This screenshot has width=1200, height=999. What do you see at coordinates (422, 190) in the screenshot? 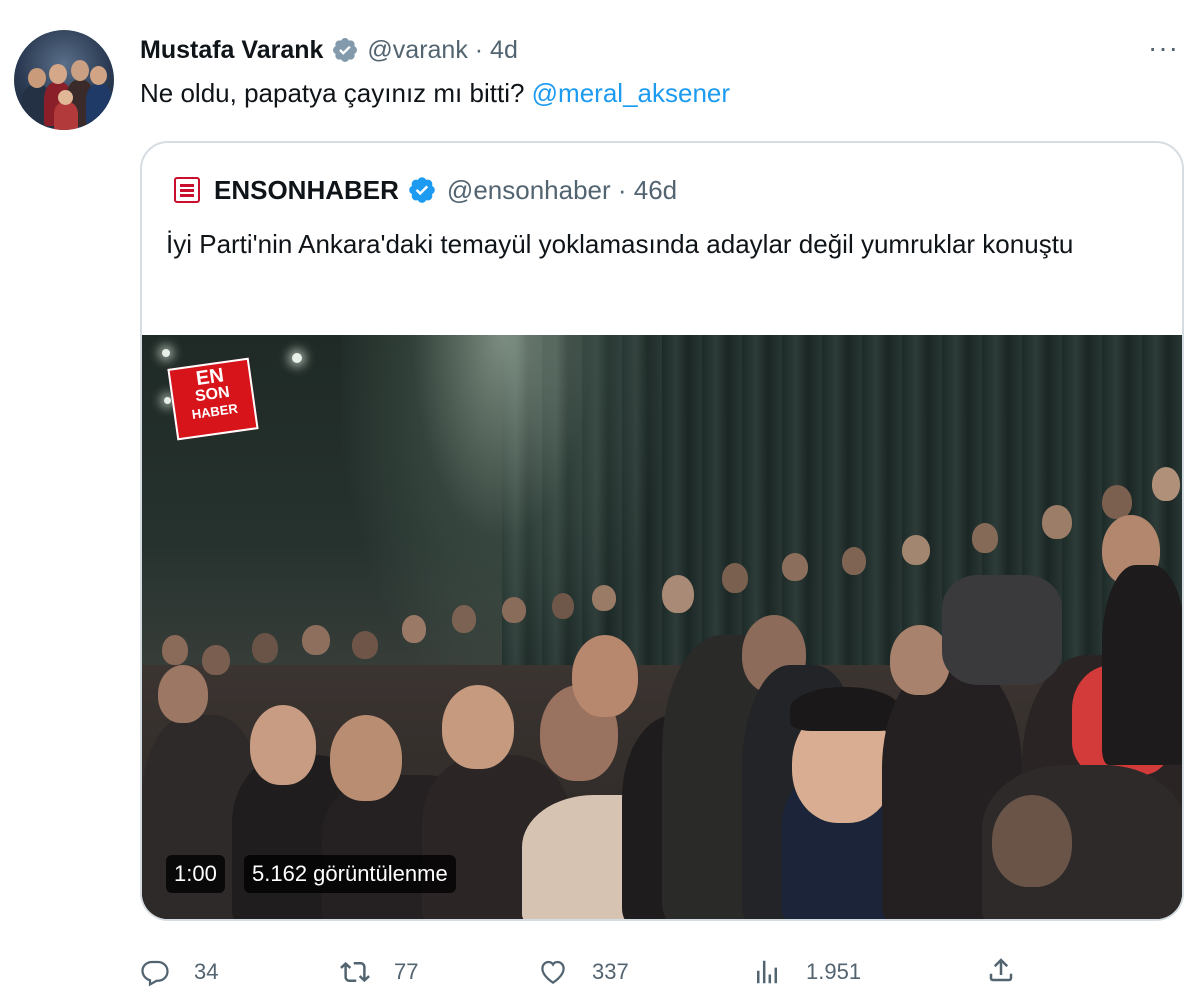
I see `verified-blue-icon` at bounding box center [422, 190].